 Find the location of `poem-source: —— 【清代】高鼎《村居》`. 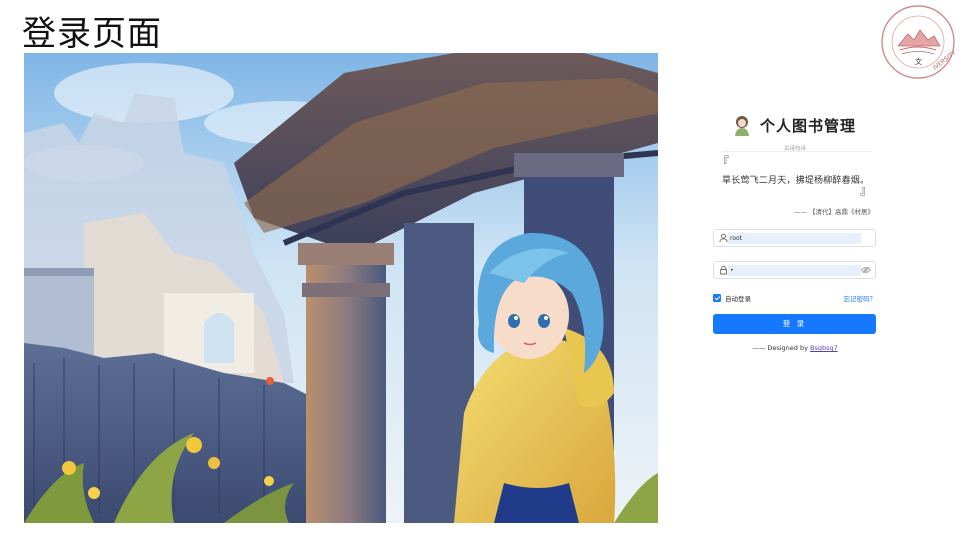

poem-source: —— 【清代】高鼎《村居》 is located at coordinates (833, 212).